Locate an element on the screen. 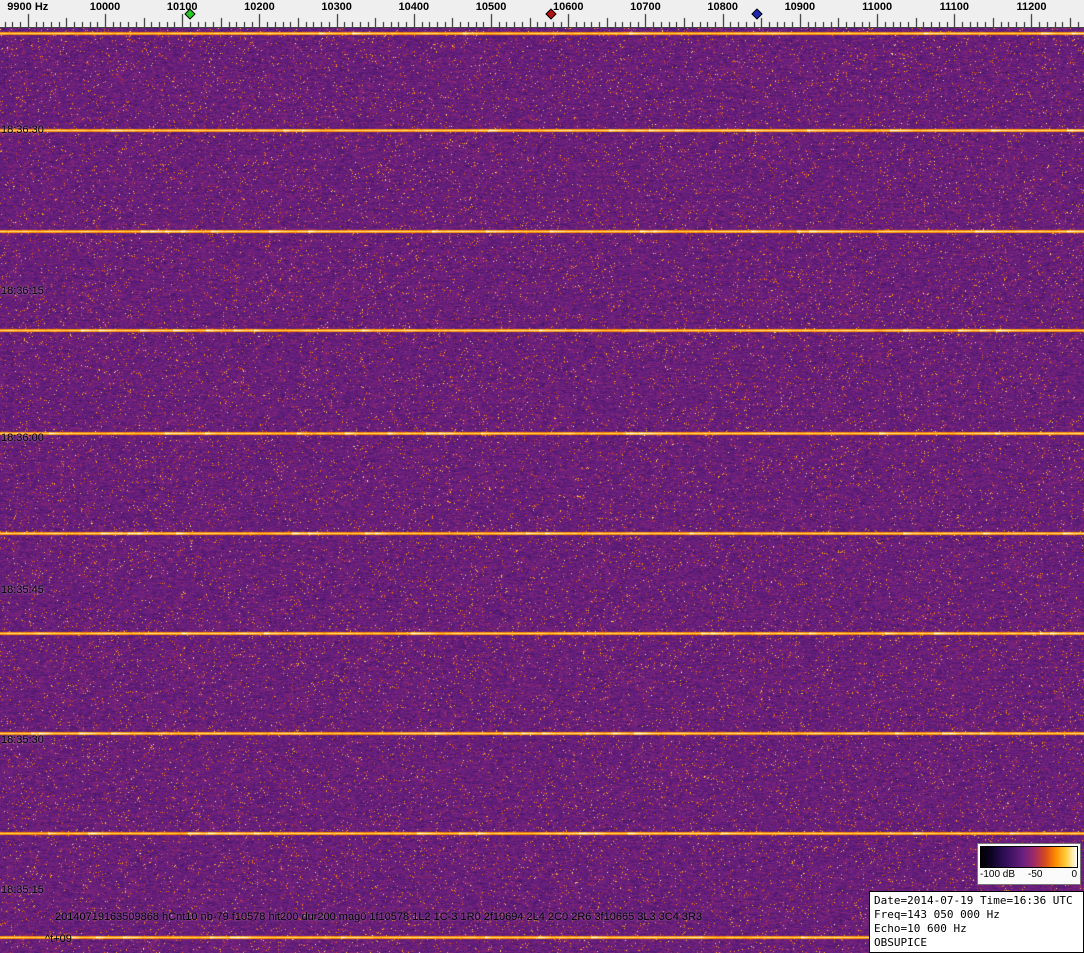  ruler-frequency-label: 10500 is located at coordinates (491, 7).